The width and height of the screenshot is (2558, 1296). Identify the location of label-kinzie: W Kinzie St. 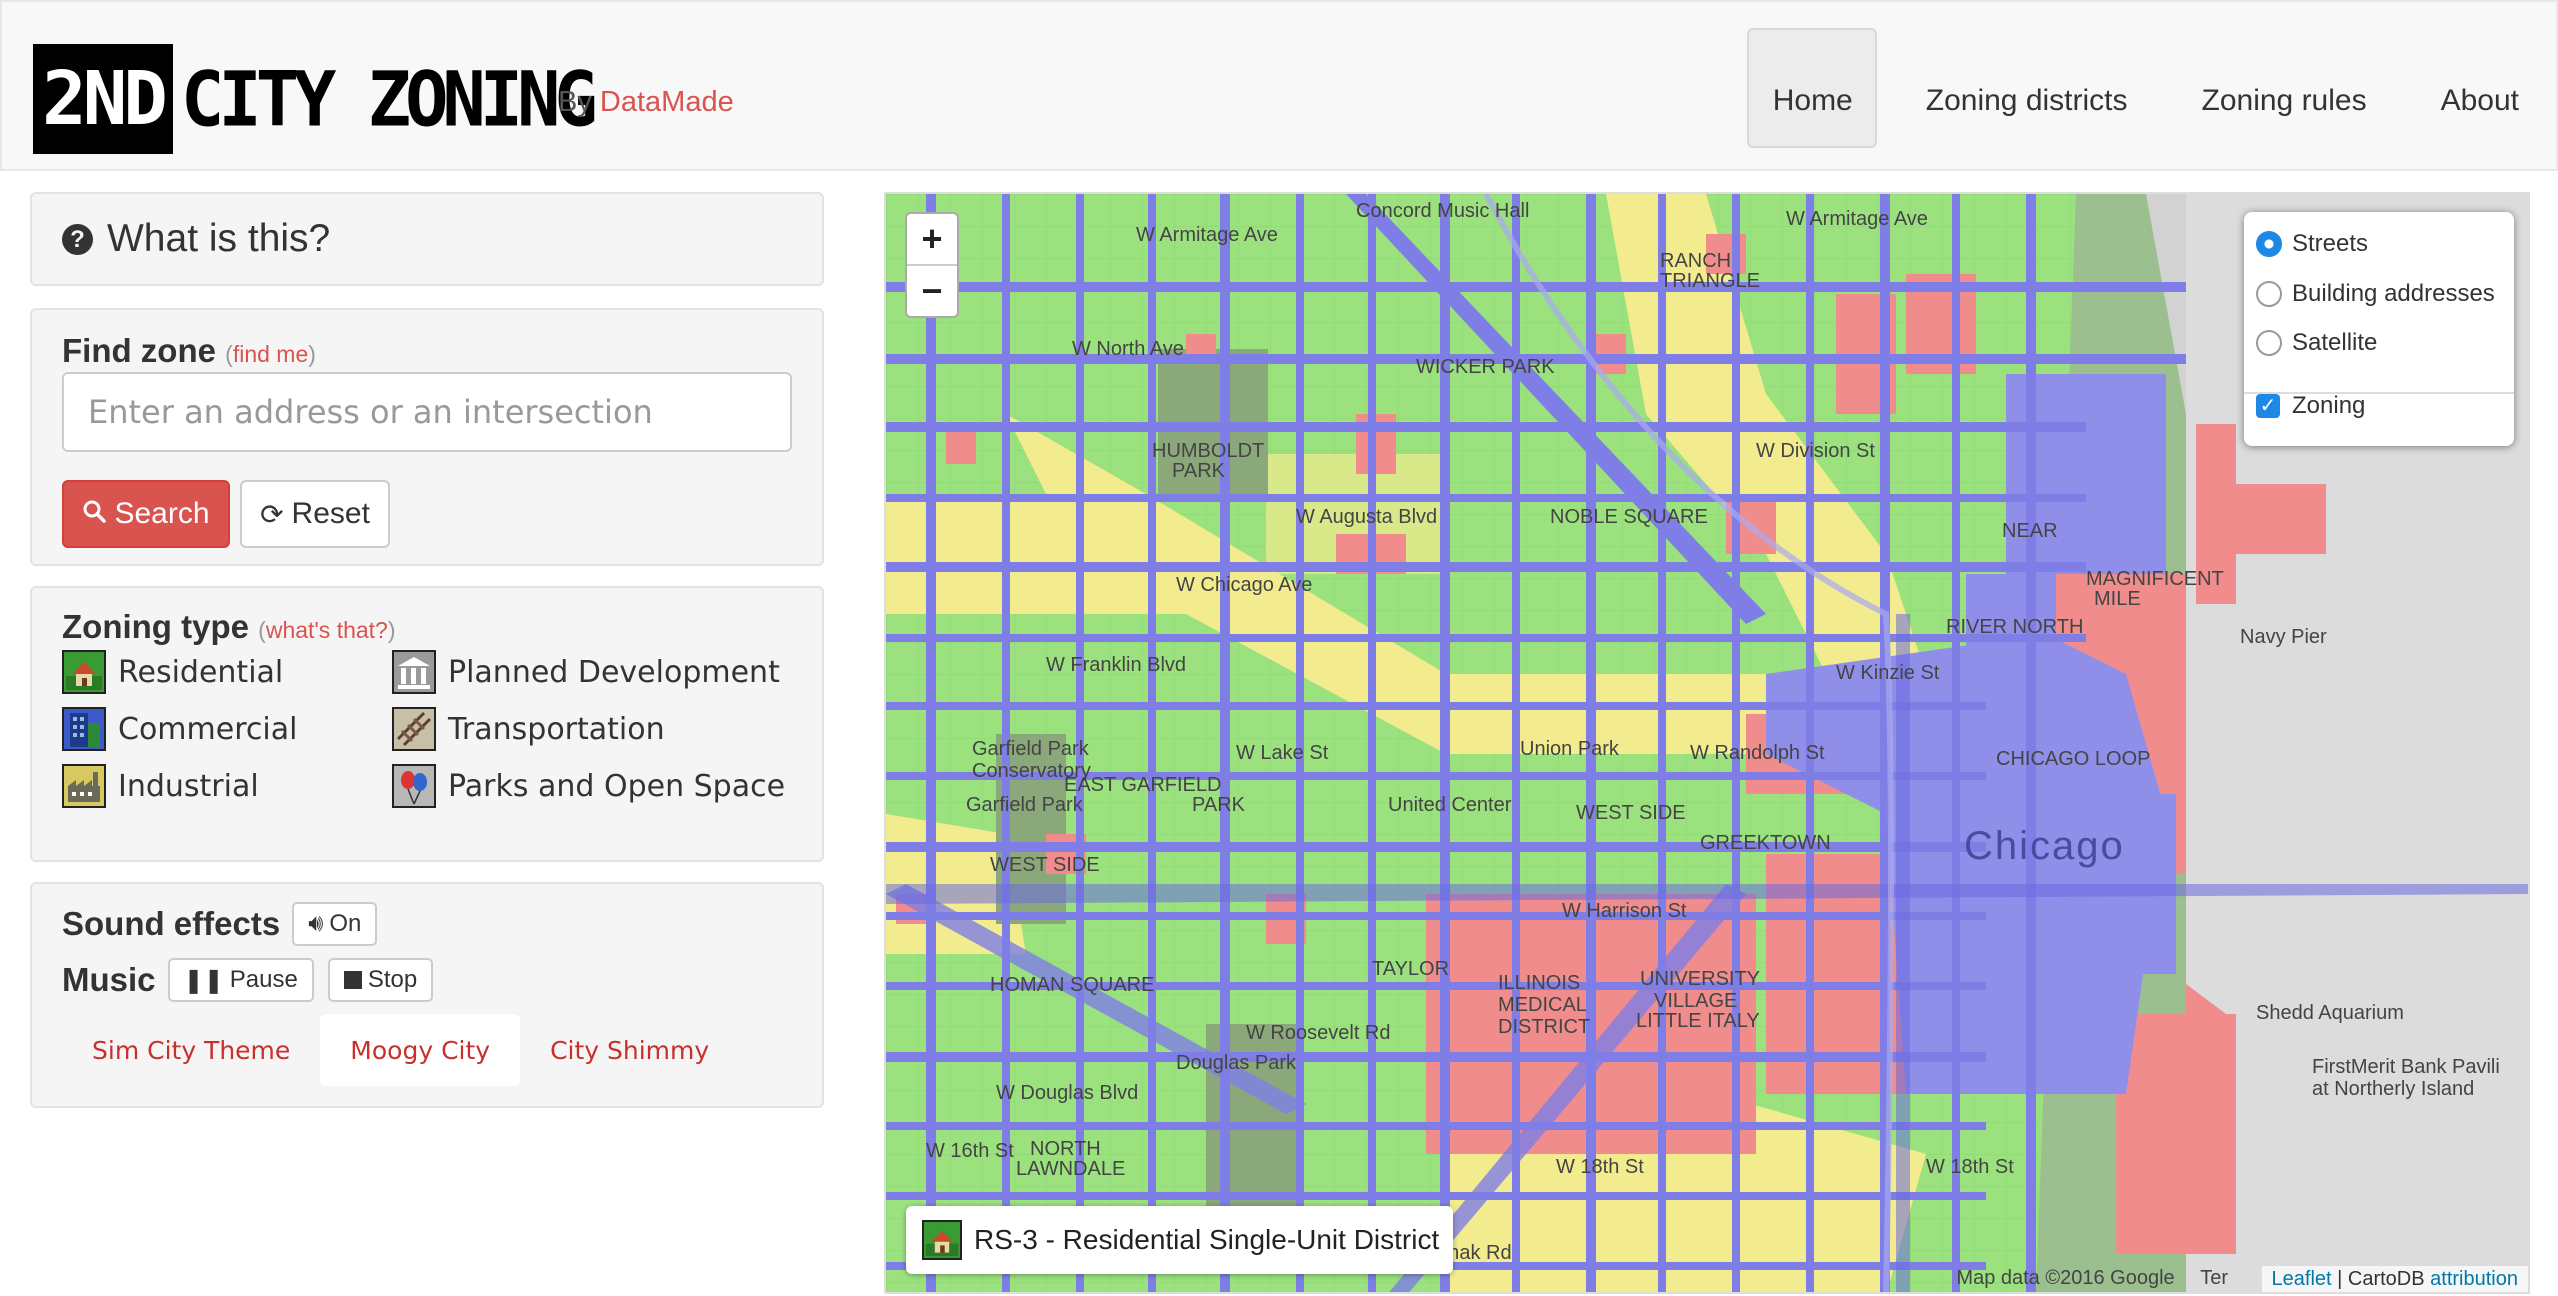
(1888, 673).